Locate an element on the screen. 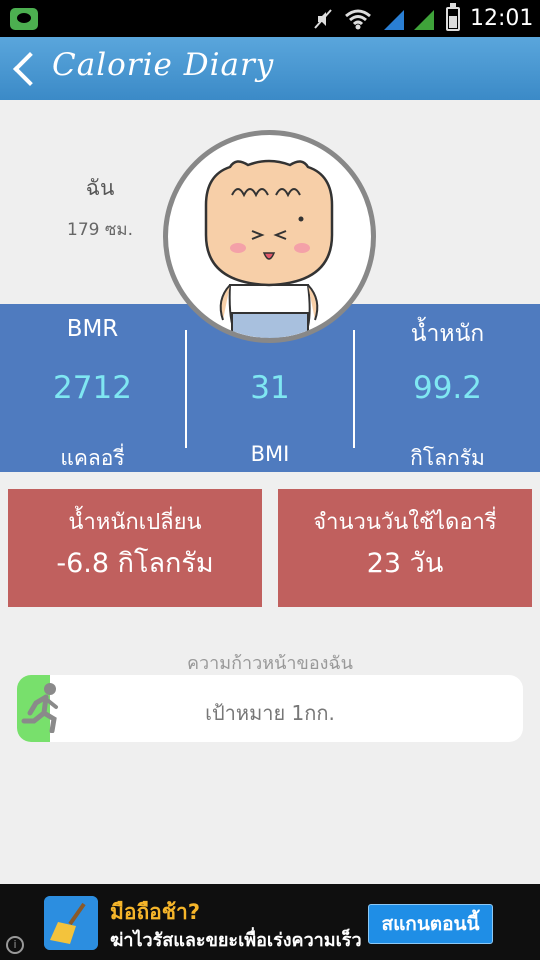 This screenshot has width=540, height=960. days-used-card: จำนวนวันใช้ไดอารี่ 23 วัน is located at coordinates (405, 548).